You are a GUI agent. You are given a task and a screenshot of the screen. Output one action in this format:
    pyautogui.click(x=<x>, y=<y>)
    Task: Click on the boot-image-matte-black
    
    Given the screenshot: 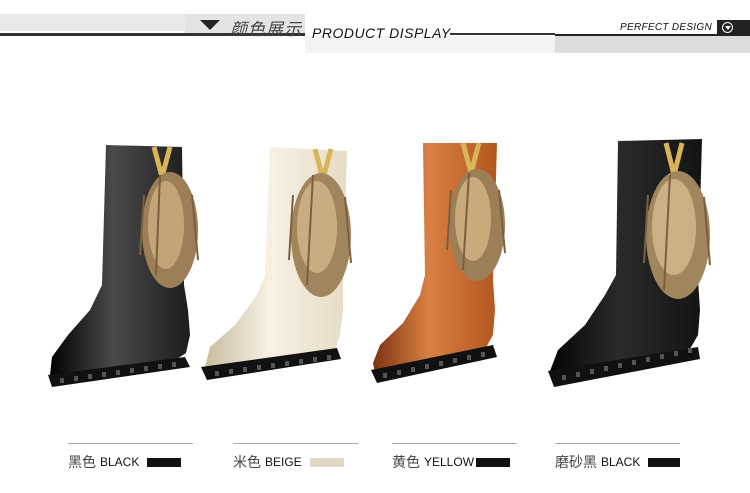 What is the action you would take?
    pyautogui.click(x=627, y=267)
    